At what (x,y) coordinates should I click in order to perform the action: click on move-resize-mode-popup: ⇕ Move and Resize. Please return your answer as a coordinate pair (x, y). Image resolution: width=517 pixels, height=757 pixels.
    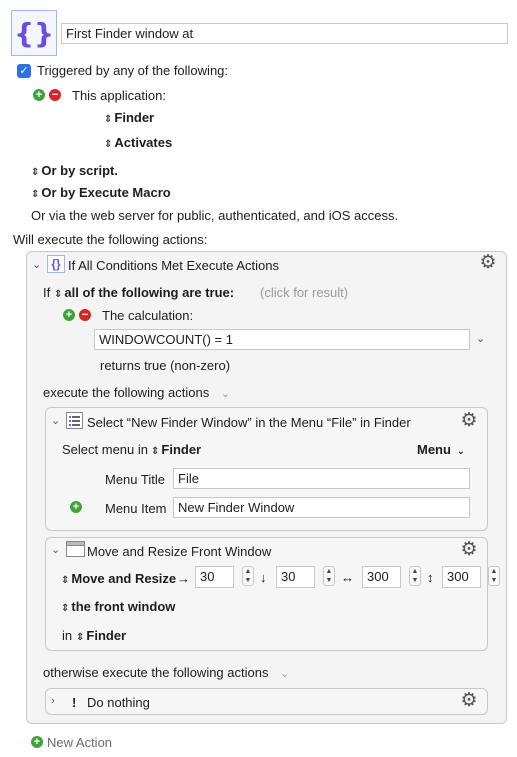
    Looking at the image, I should click on (118, 578).